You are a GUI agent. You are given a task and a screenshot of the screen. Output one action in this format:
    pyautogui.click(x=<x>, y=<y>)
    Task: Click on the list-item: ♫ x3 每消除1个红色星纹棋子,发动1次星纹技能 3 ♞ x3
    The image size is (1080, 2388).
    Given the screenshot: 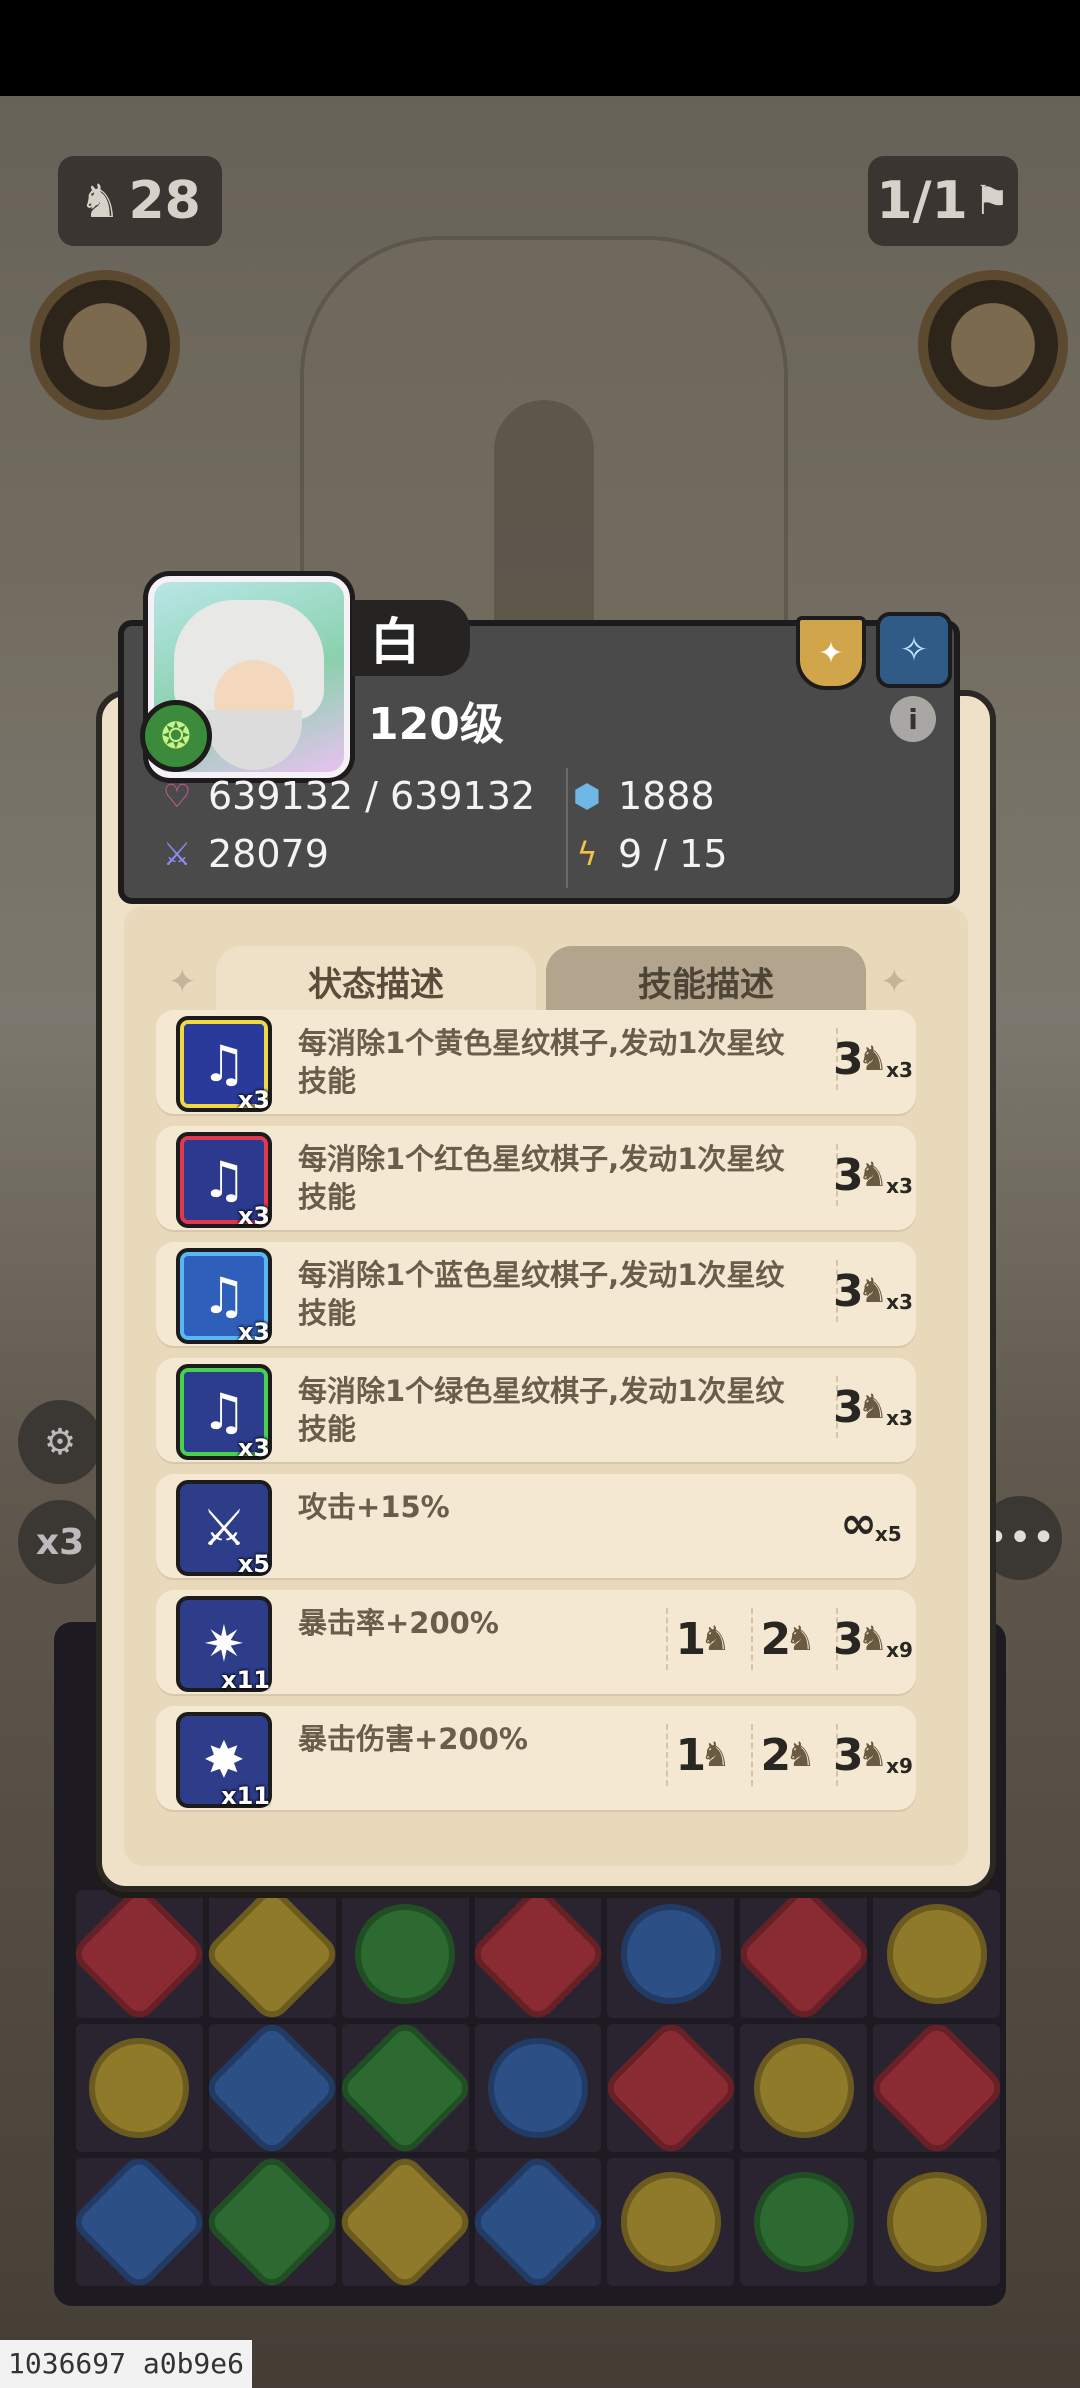 What is the action you would take?
    pyautogui.click(x=536, y=1178)
    